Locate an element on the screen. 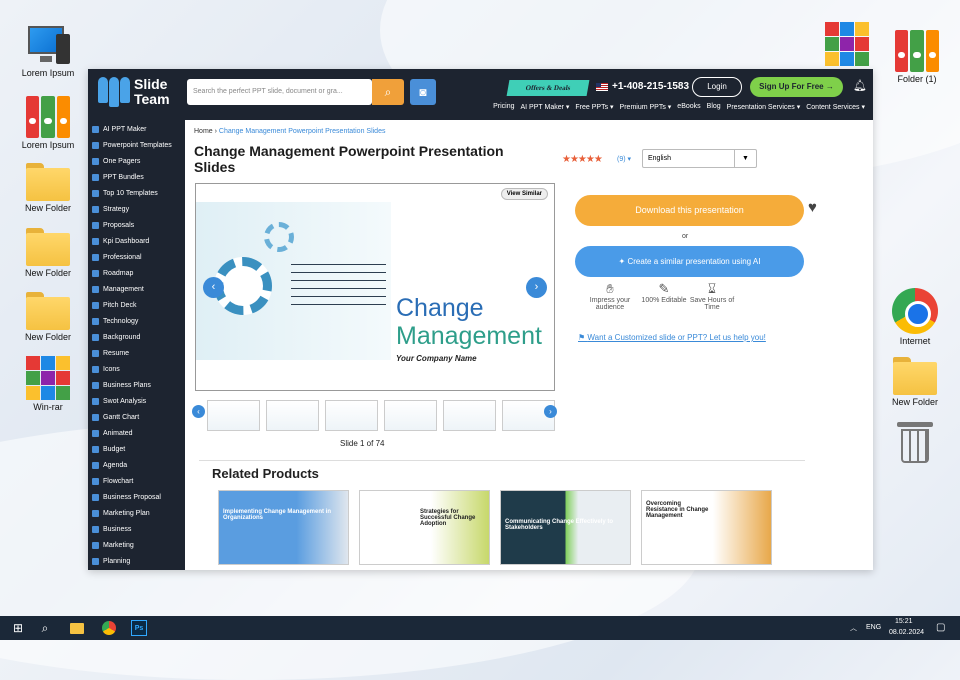 The width and height of the screenshot is (960, 680). sidebar-item: AI PPT Maker is located at coordinates (136, 129).